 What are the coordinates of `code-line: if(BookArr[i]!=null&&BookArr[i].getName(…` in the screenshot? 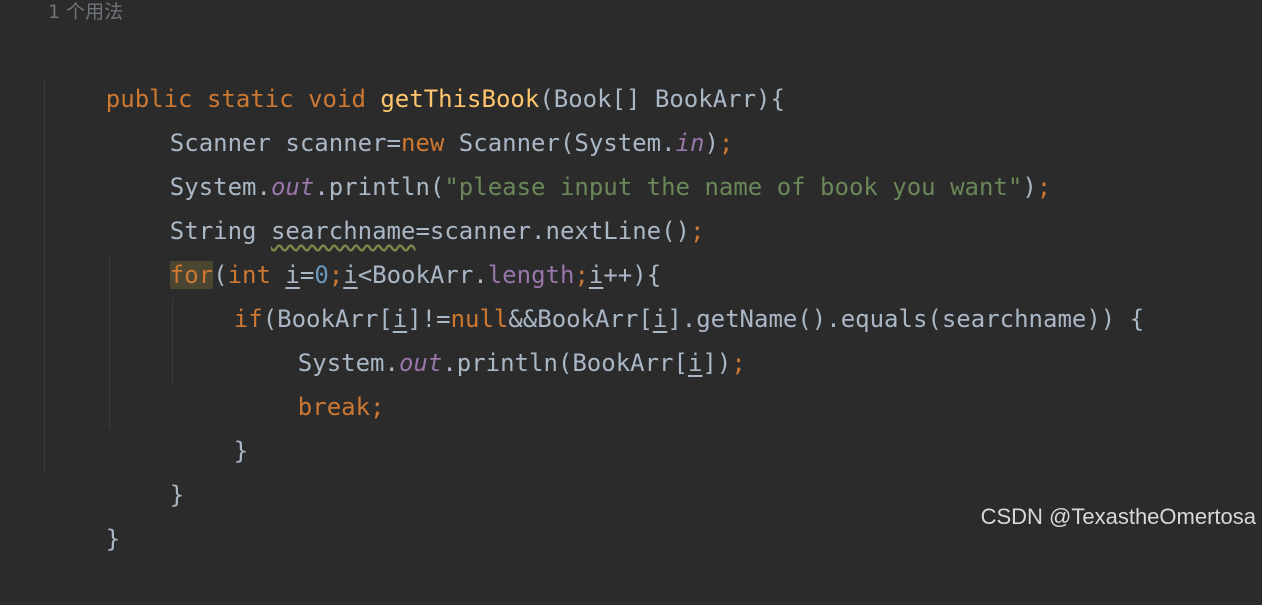 It's located at (660, 293).